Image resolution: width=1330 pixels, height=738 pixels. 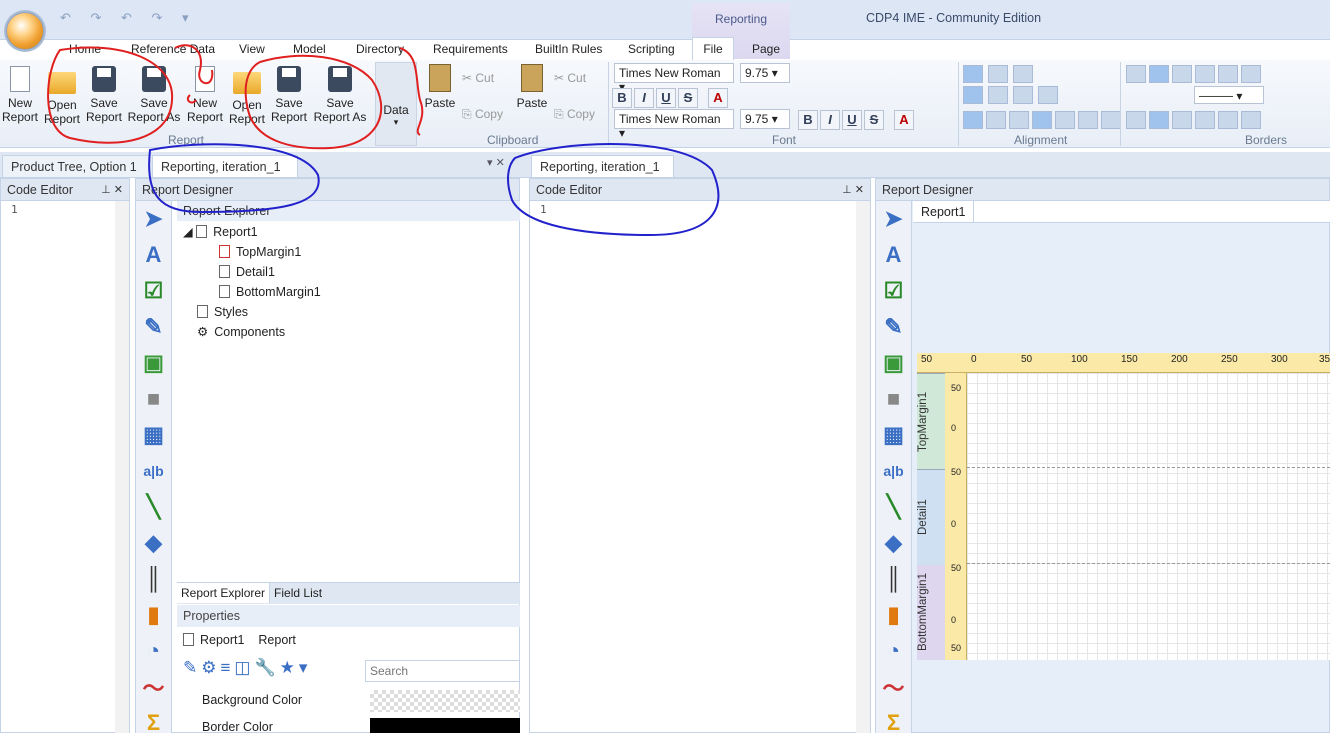 What do you see at coordinates (442, 671) in the screenshot?
I see `property-search-input` at bounding box center [442, 671].